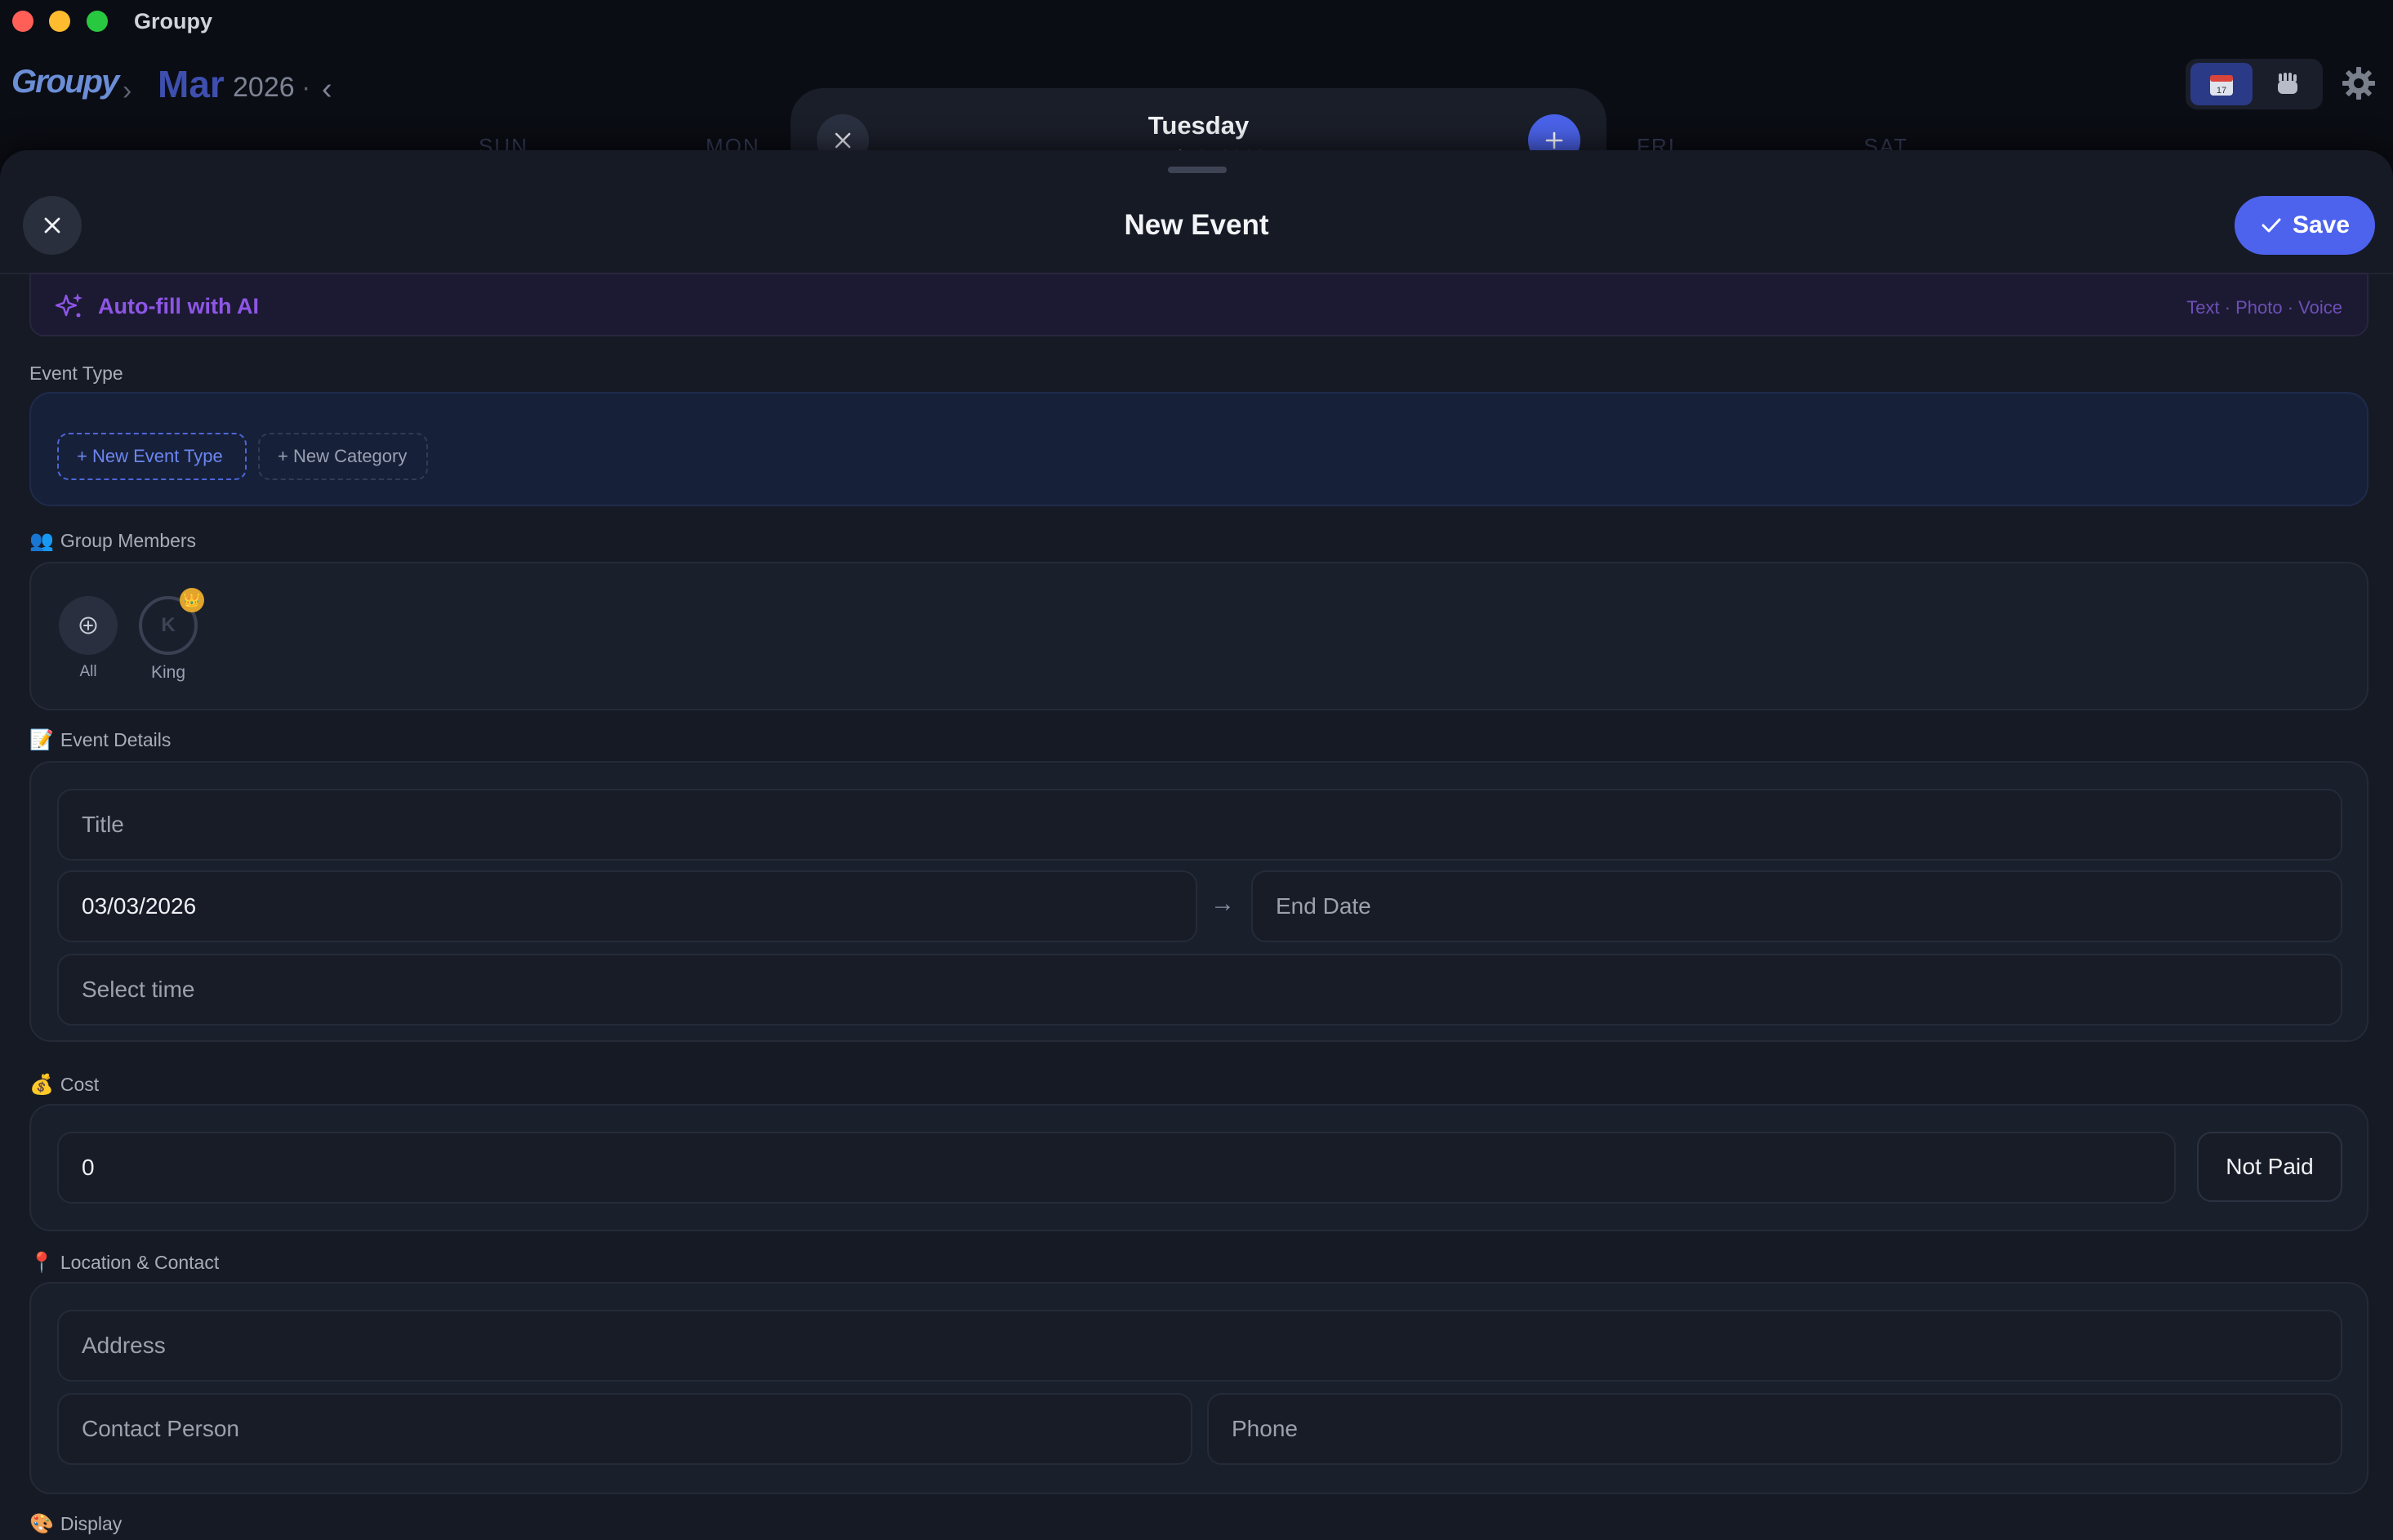  What do you see at coordinates (1196, 225) in the screenshot?
I see `sheet-title: New Event` at bounding box center [1196, 225].